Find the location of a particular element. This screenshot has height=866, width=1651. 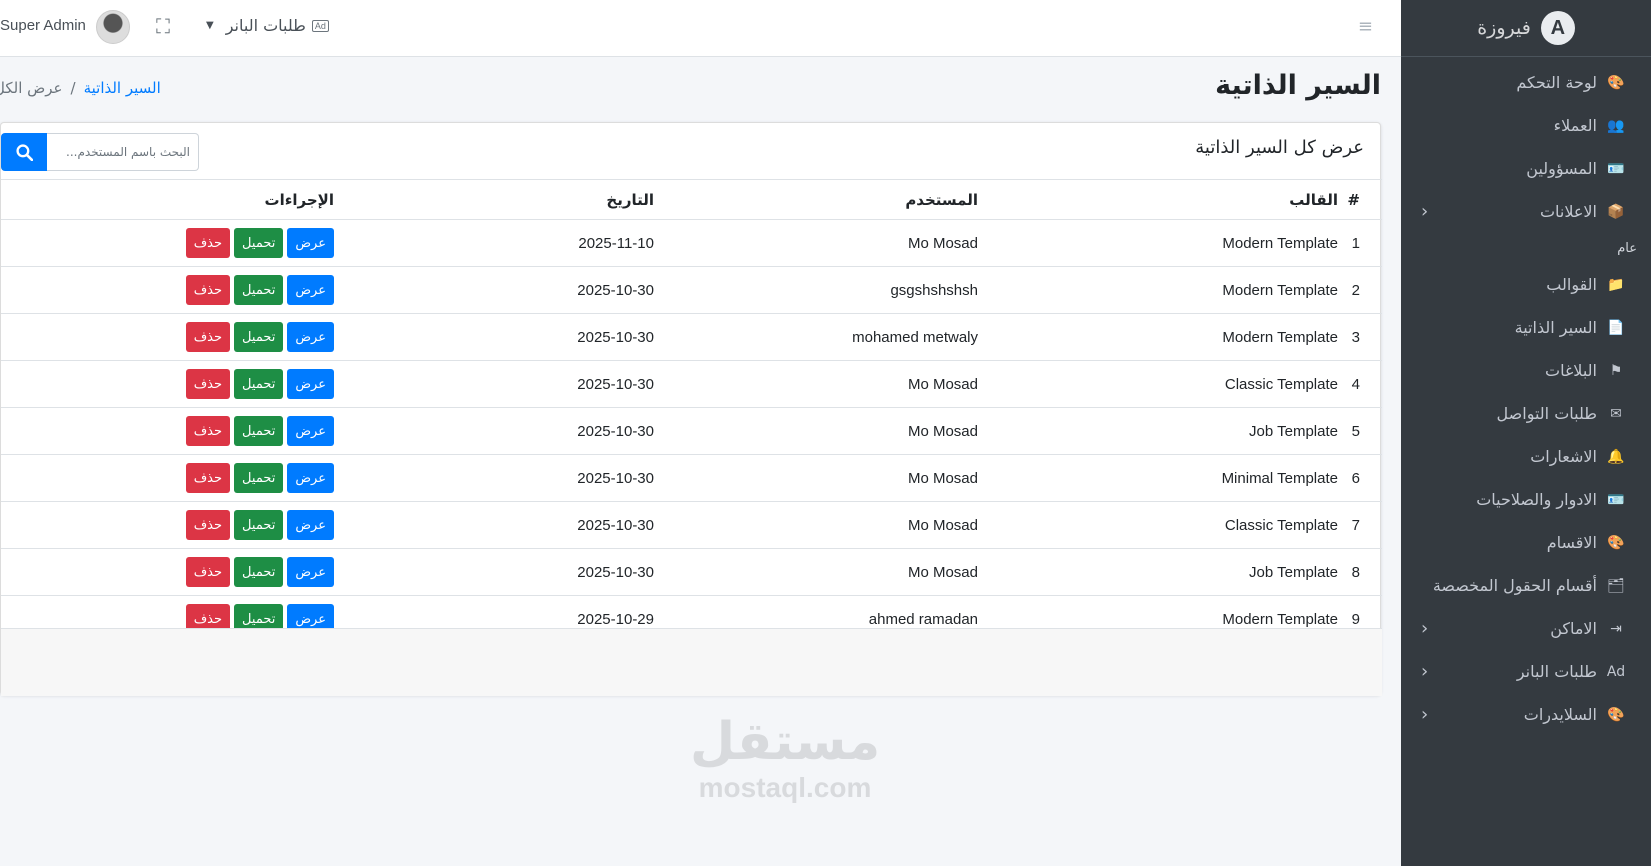

row-template: Modern Template is located at coordinates (1158, 243).